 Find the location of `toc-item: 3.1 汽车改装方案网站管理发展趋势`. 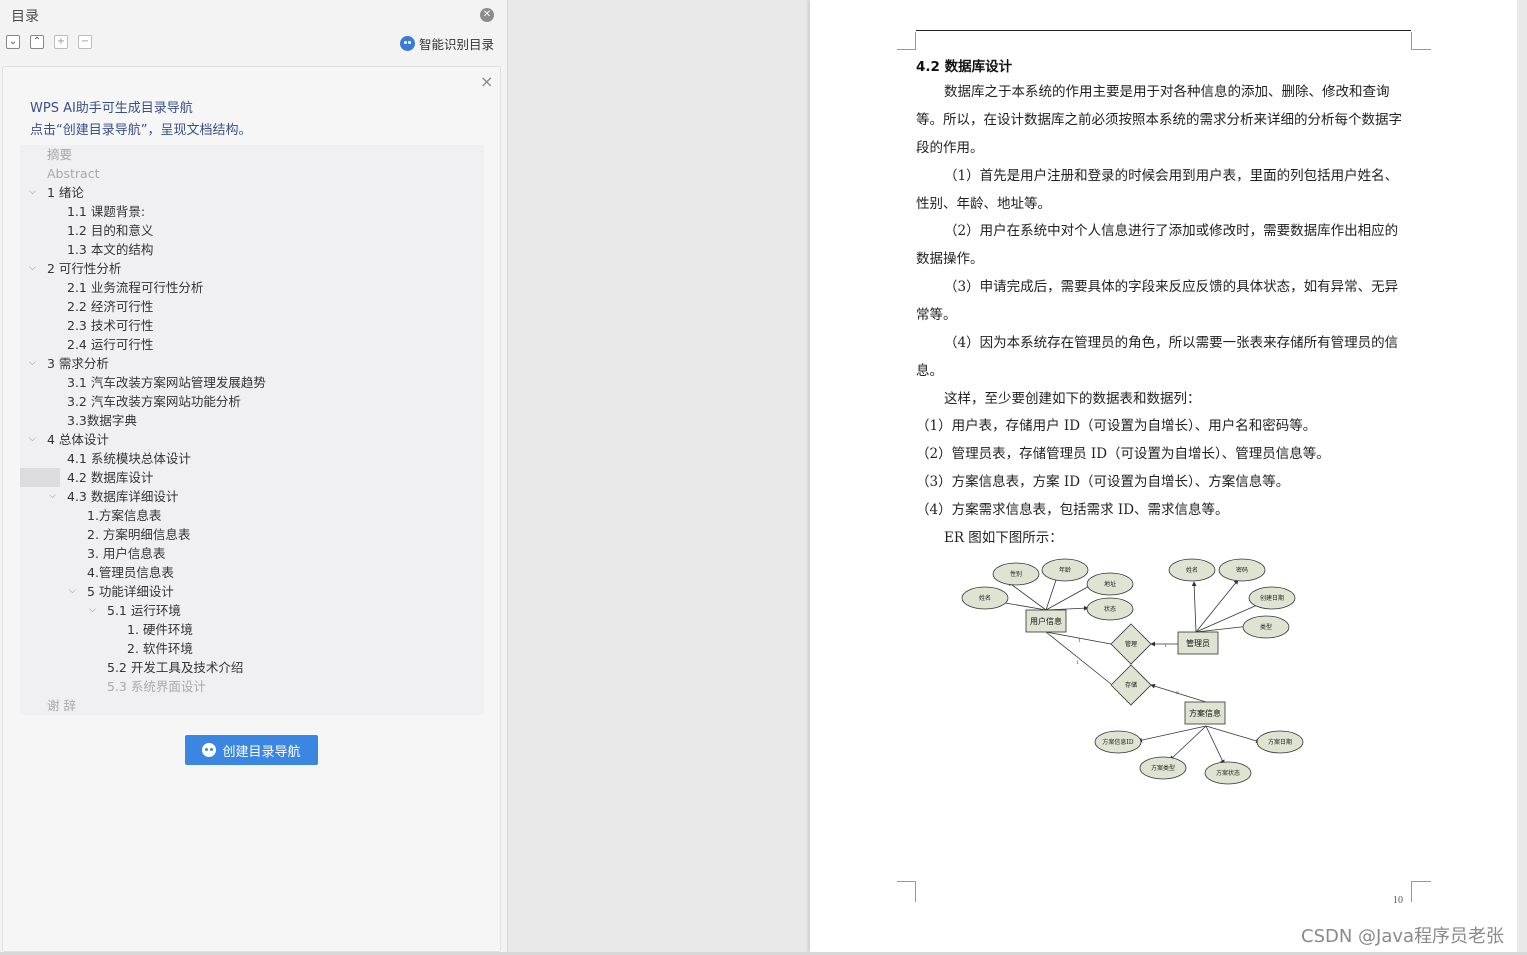

toc-item: 3.1 汽车改装方案网站管理发展趋势 is located at coordinates (166, 382).